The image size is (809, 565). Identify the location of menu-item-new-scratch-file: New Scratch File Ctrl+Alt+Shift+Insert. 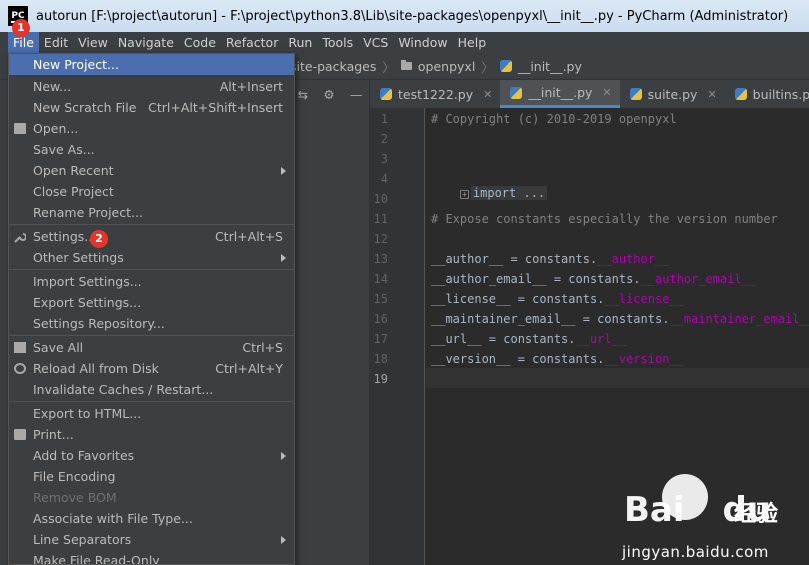
(151, 107).